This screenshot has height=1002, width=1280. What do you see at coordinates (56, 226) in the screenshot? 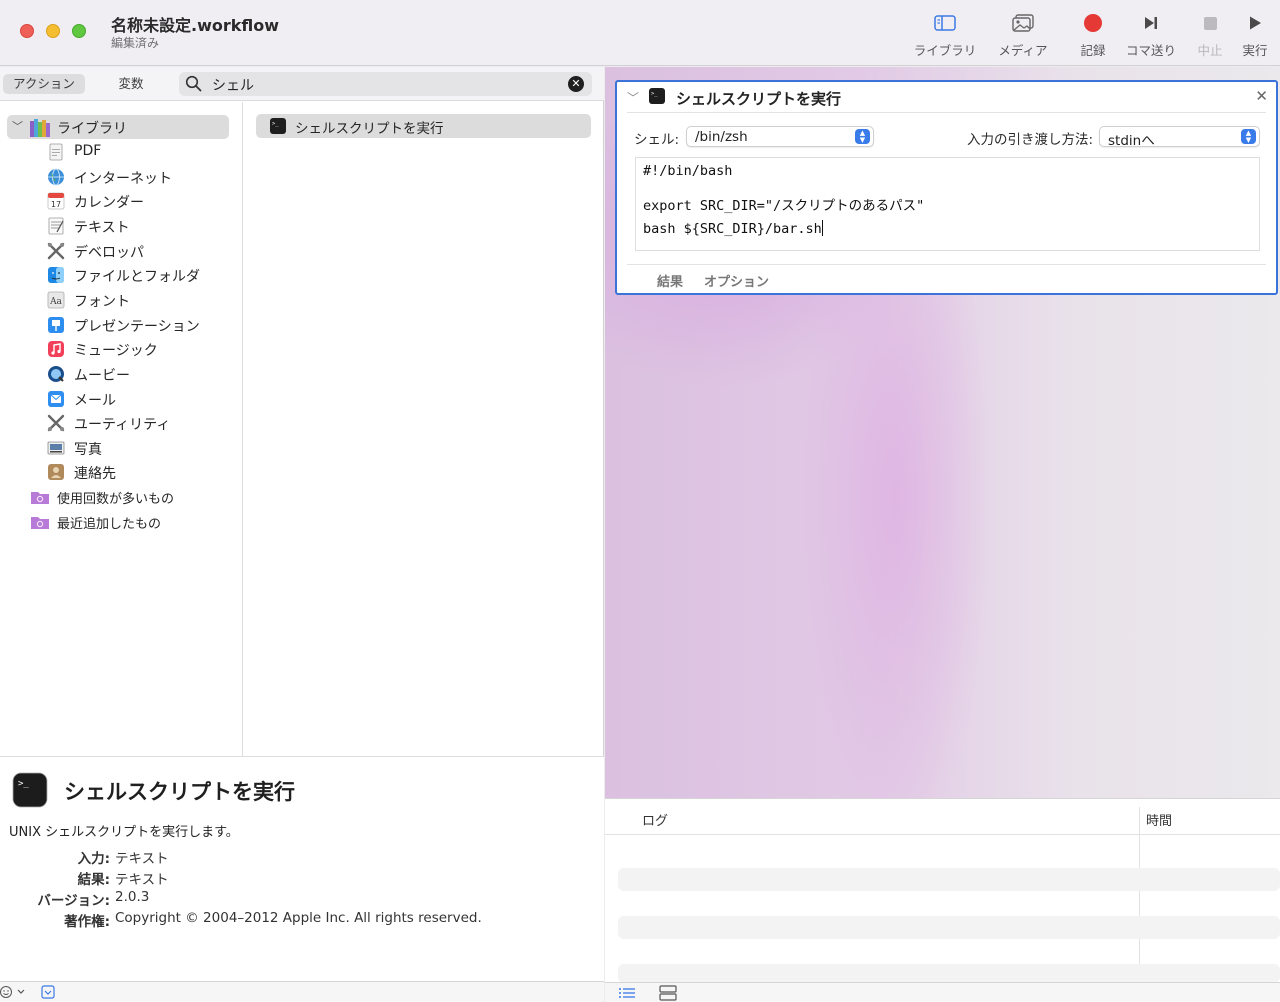
I see `text-icon` at bounding box center [56, 226].